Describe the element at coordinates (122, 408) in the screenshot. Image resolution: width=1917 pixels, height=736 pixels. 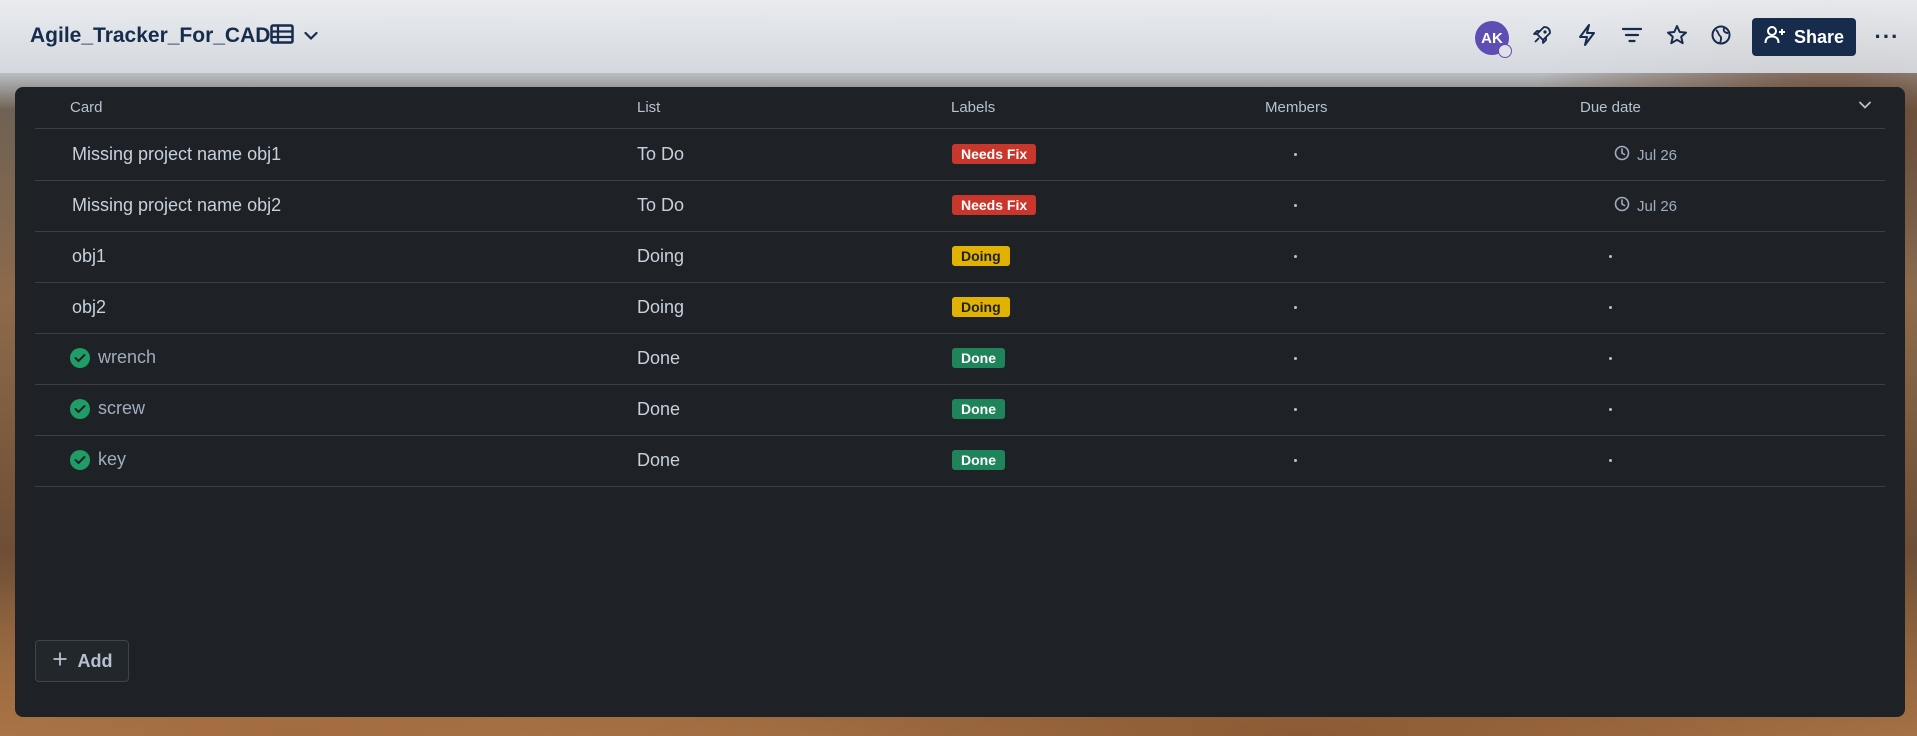
I see `card-name: screw` at that location.